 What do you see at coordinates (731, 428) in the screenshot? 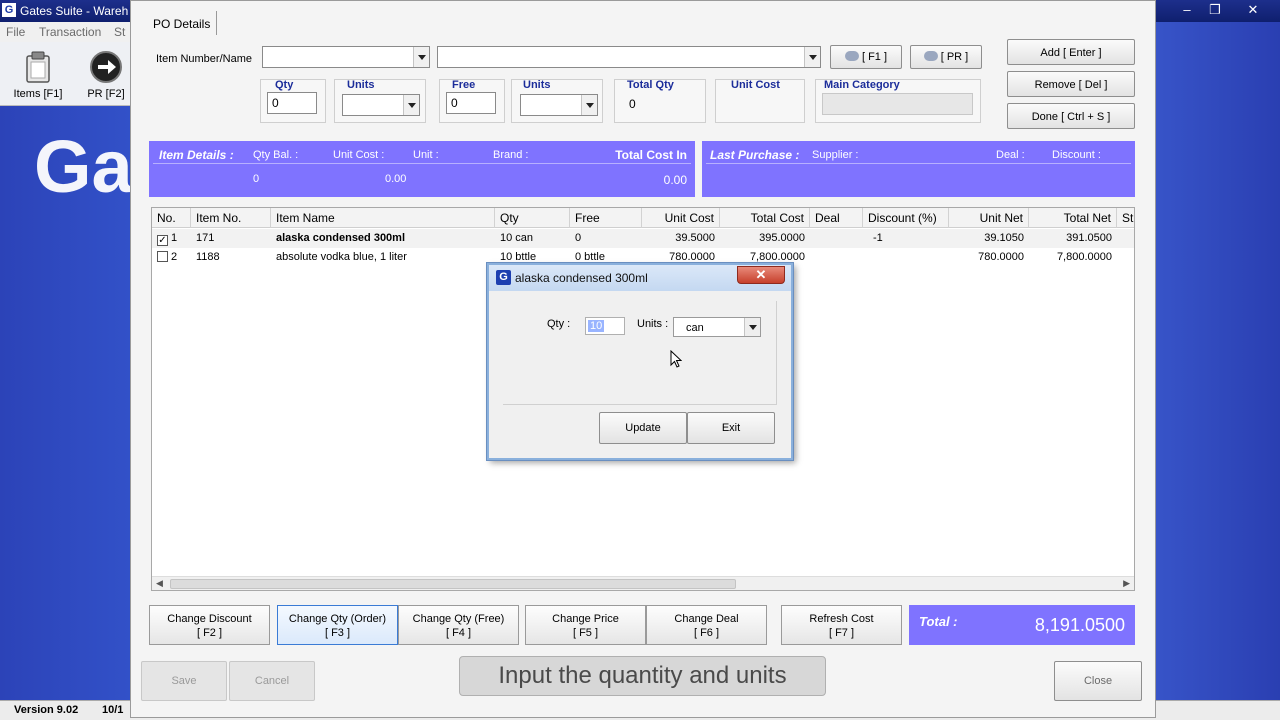
I see `exit-button: Exit` at bounding box center [731, 428].